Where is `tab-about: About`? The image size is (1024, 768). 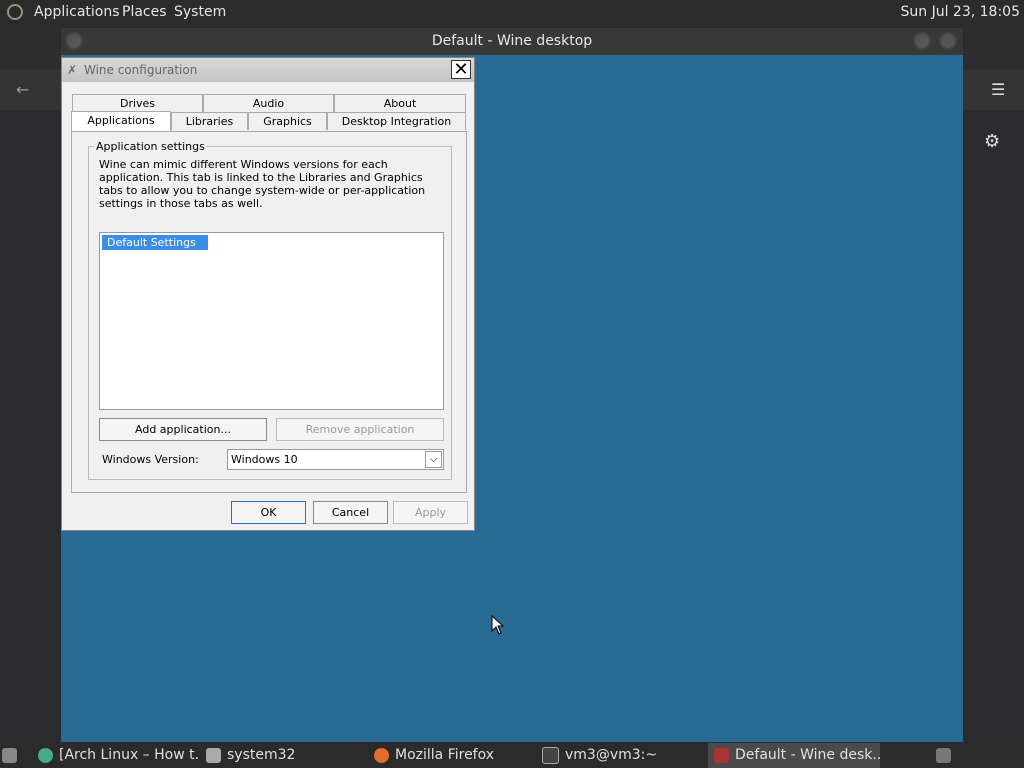
tab-about: About is located at coordinates (400, 103).